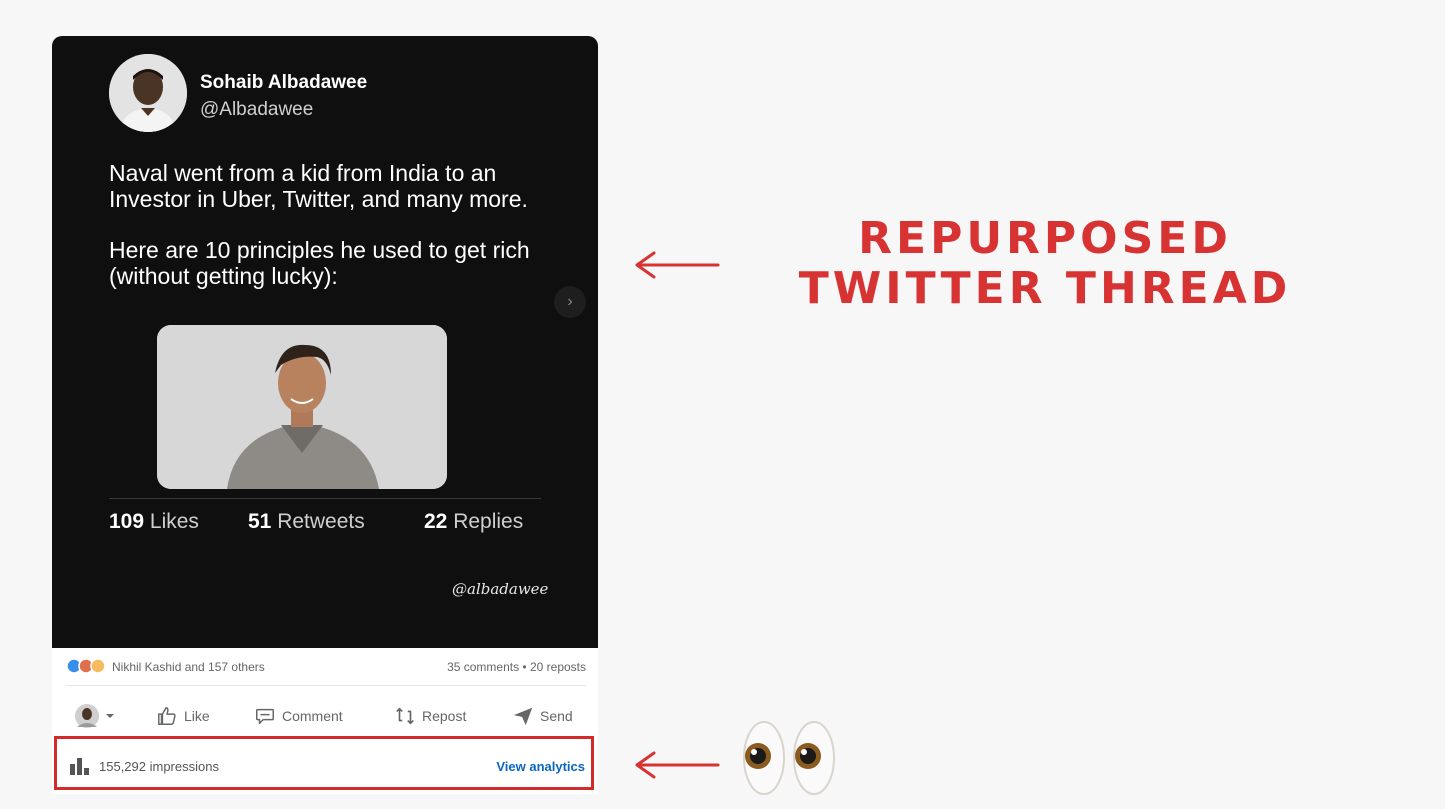  Describe the element at coordinates (148, 93) in the screenshot. I see `author-avatar` at that location.